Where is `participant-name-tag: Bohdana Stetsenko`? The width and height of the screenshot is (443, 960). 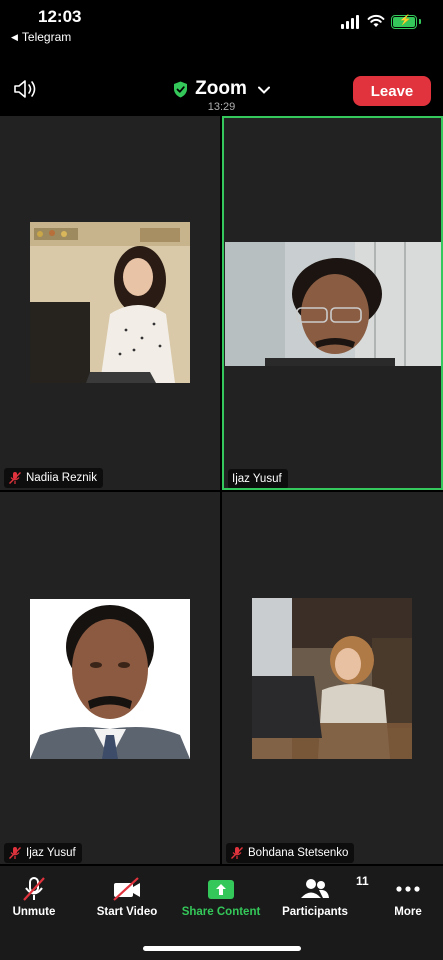
participant-name-tag: Bohdana Stetsenko is located at coordinates (290, 853).